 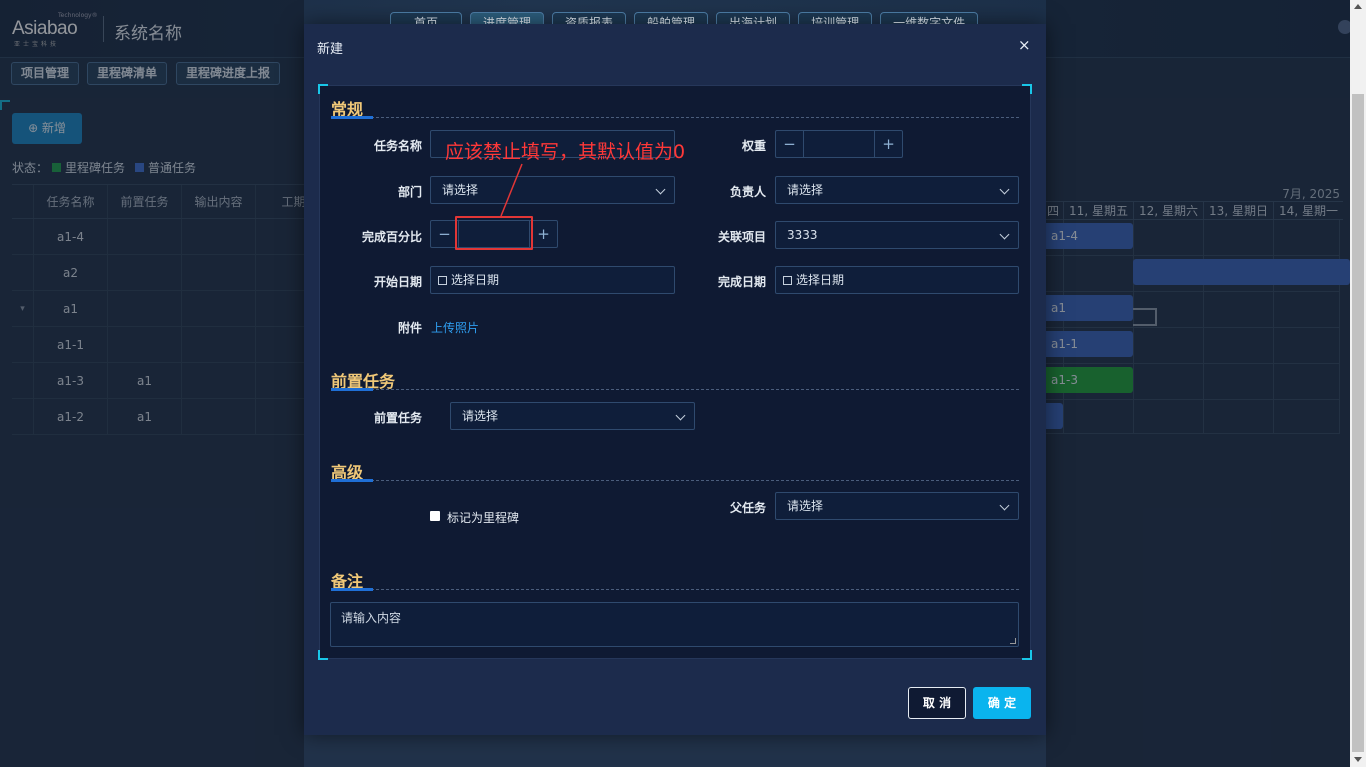 I want to click on parent-task-label: 父任务, so click(x=747, y=508).